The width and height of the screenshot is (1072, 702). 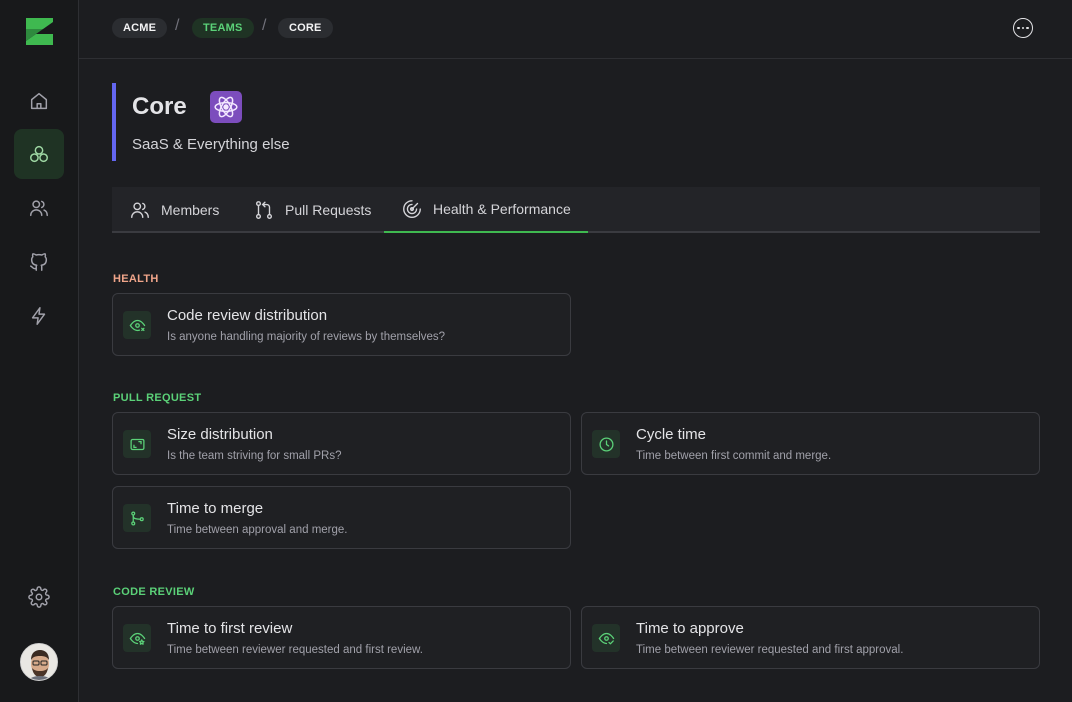 I want to click on card-description: Time between first commit and merge., so click(x=734, y=456).